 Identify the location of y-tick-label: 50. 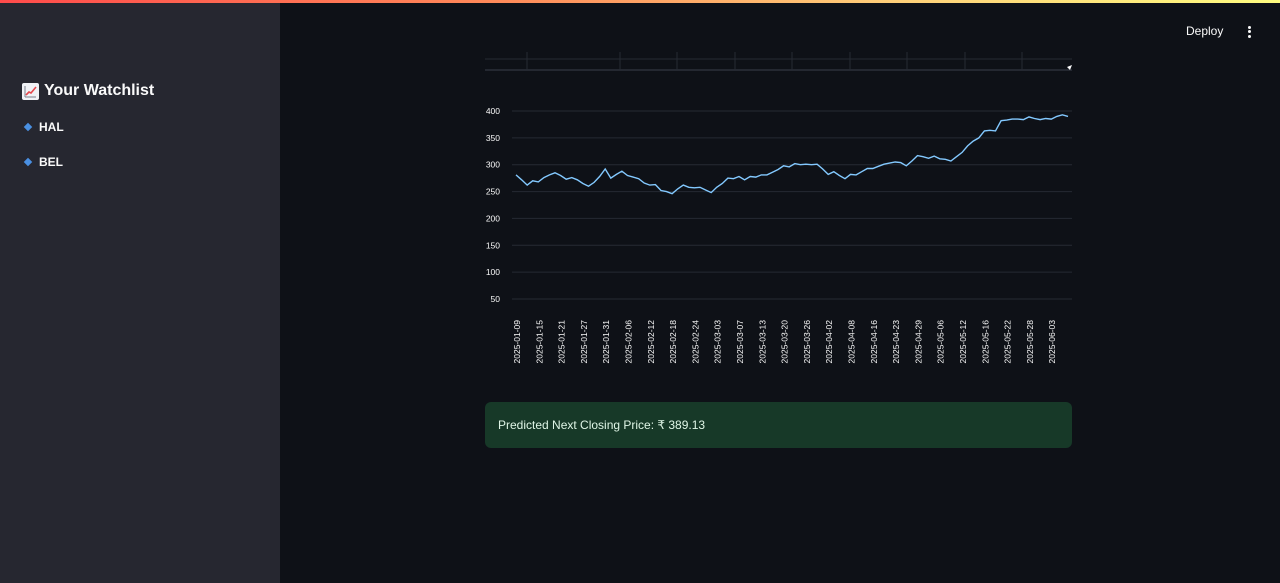
(496, 299).